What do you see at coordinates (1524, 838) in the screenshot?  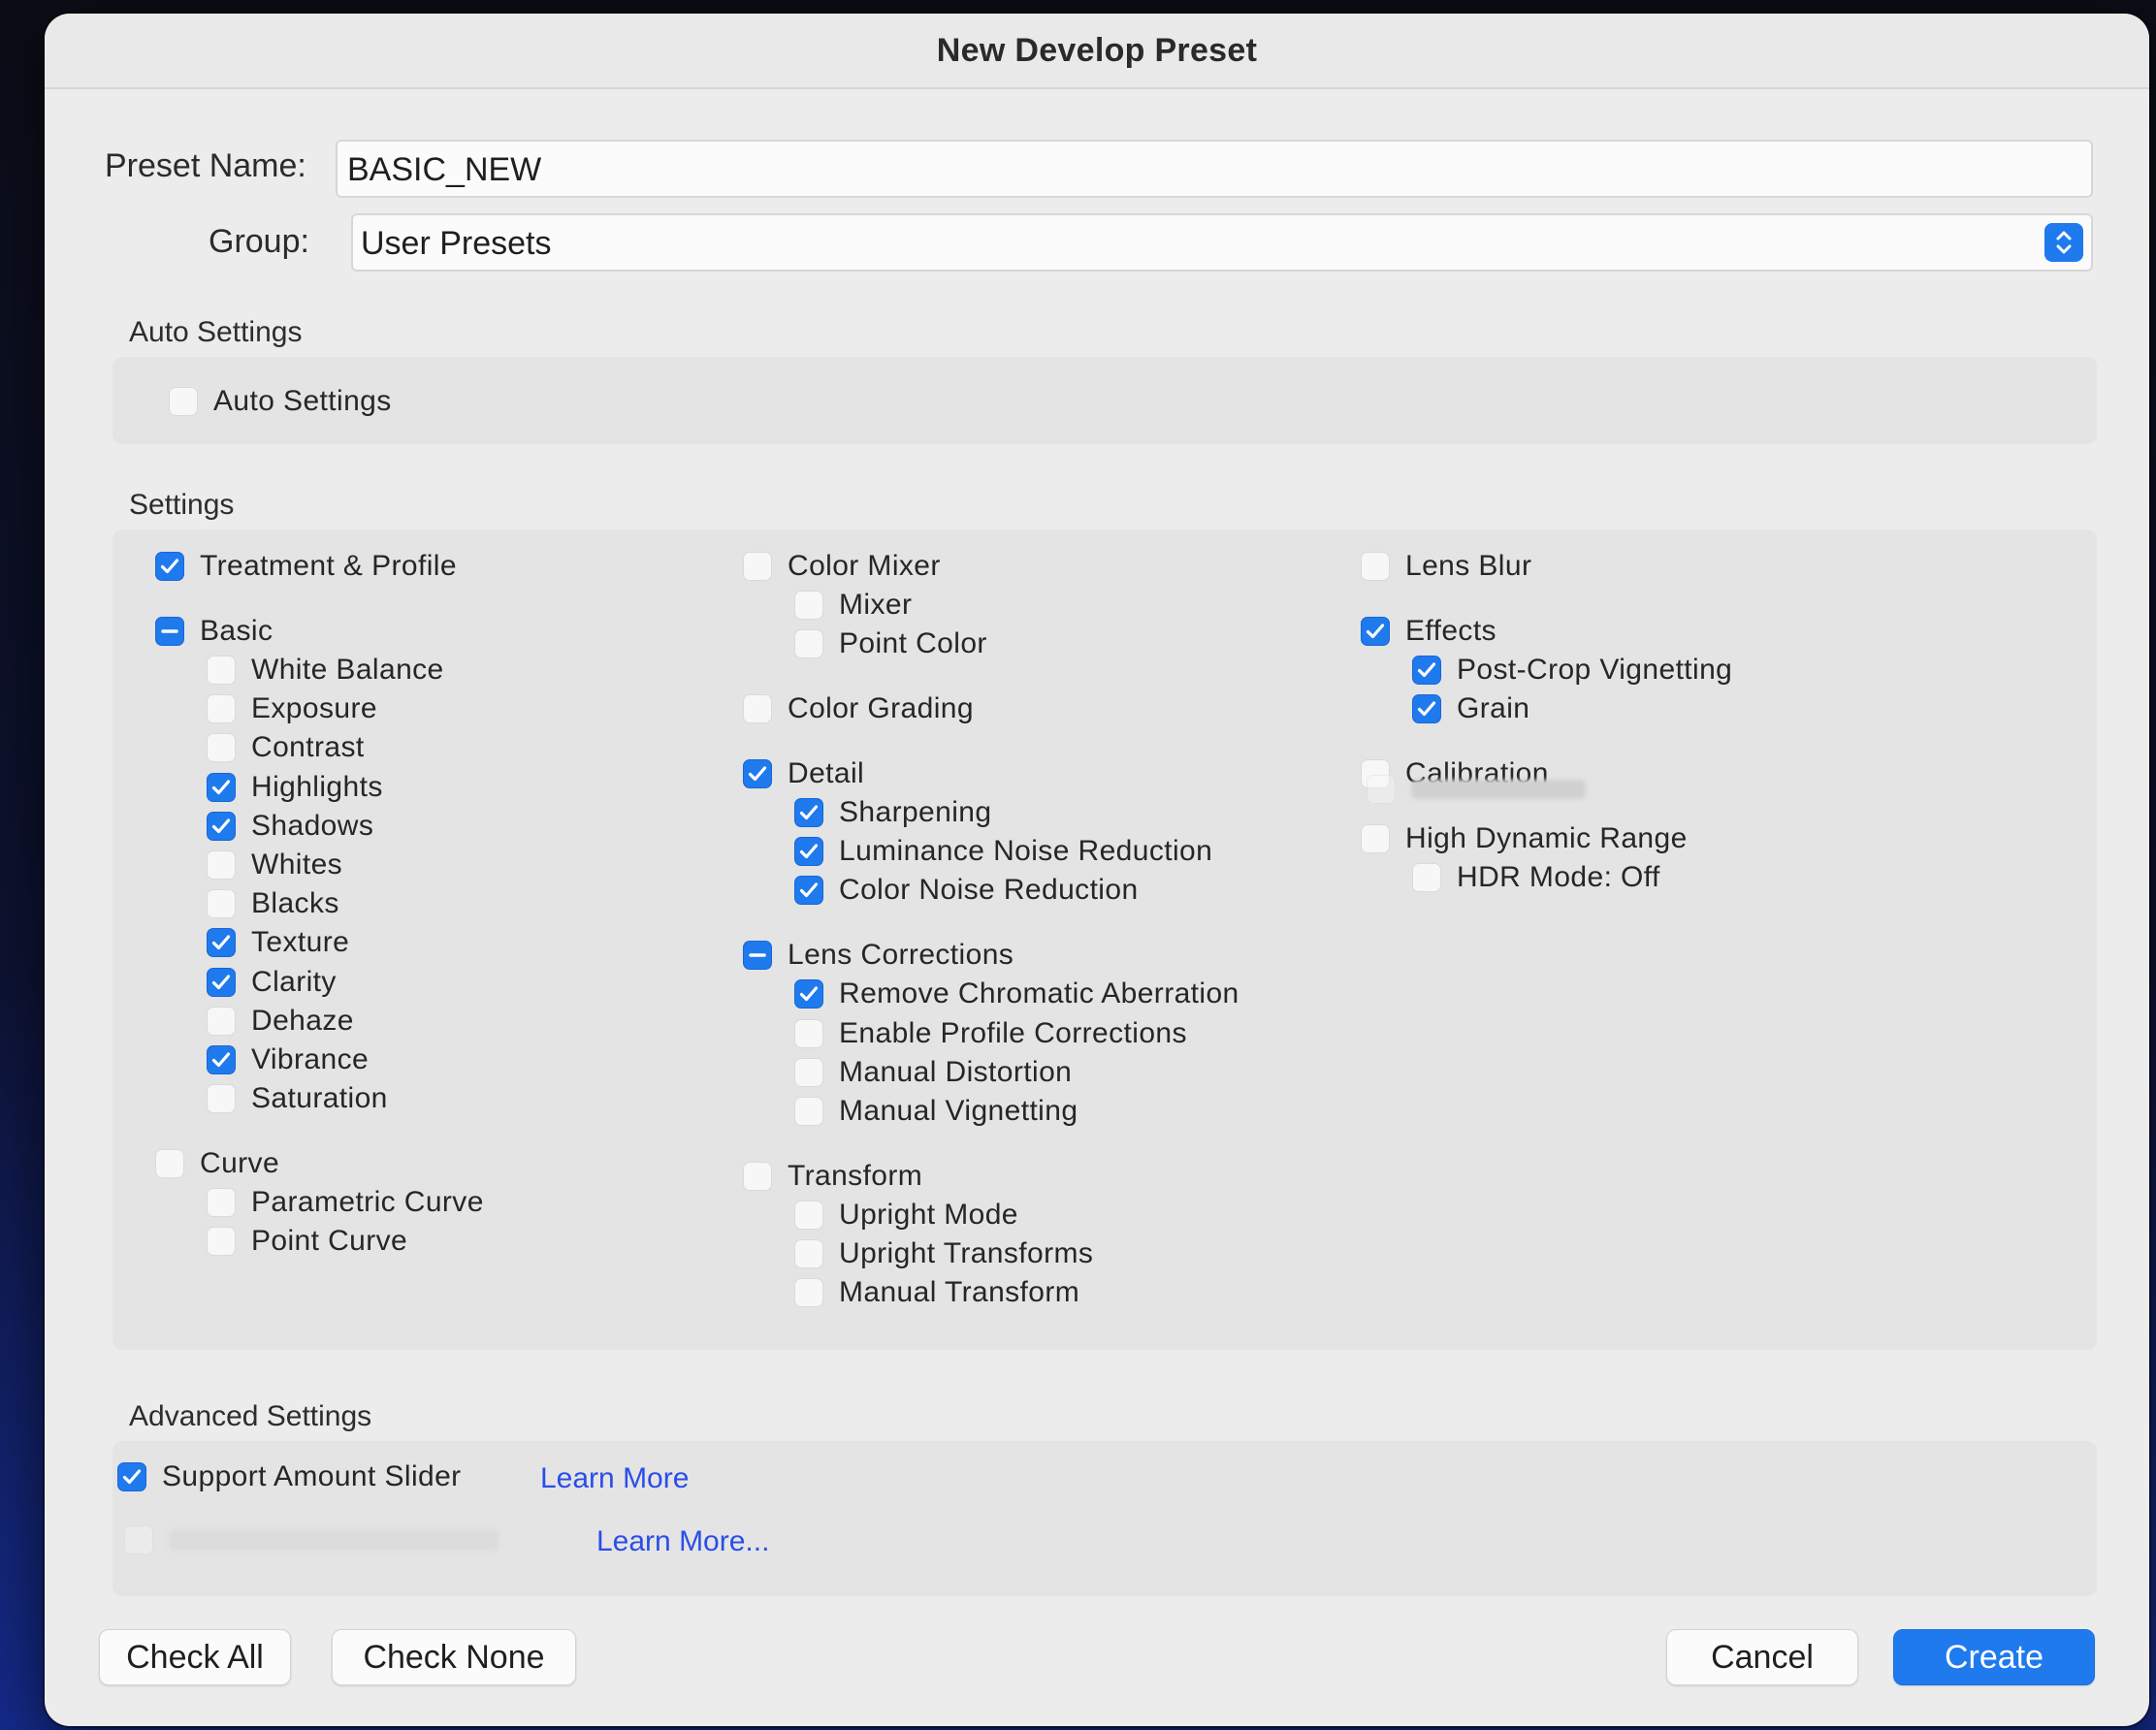 I see `checkbox-high-dynamic-range: High Dynamic Range` at bounding box center [1524, 838].